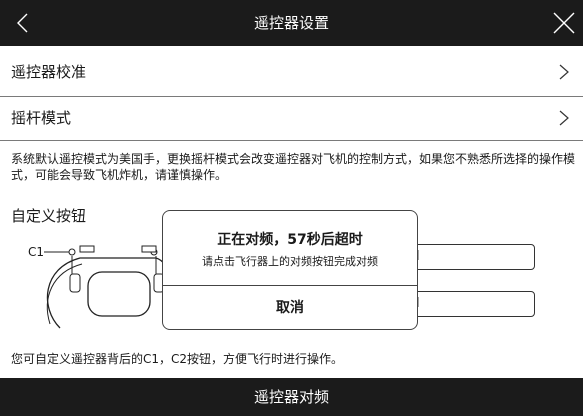 This screenshot has width=583, height=416. I want to click on settings-item-calibration: 遥控器校准, so click(291, 72).